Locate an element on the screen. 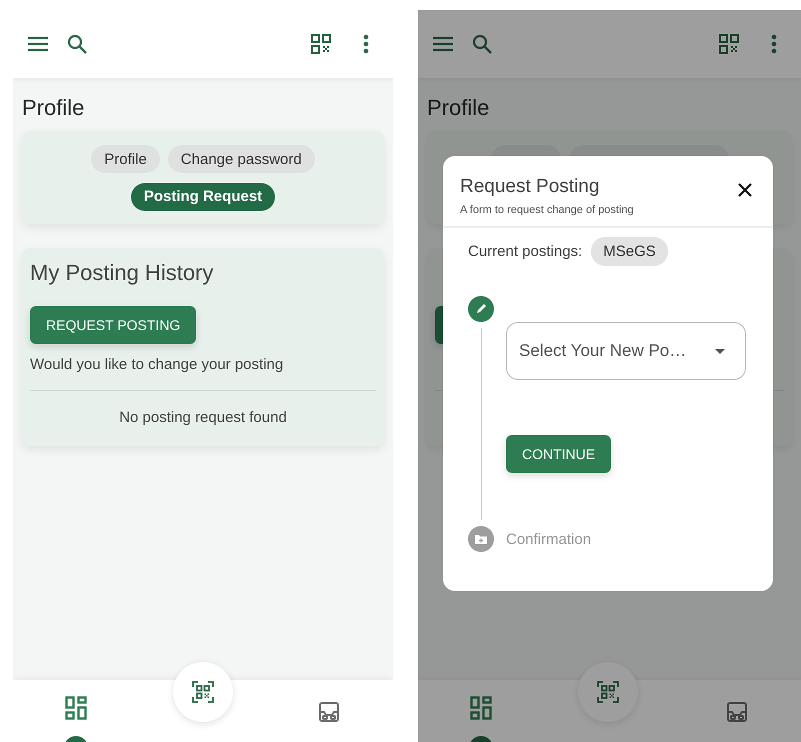  tab: Posting Request is located at coordinates (203, 196).